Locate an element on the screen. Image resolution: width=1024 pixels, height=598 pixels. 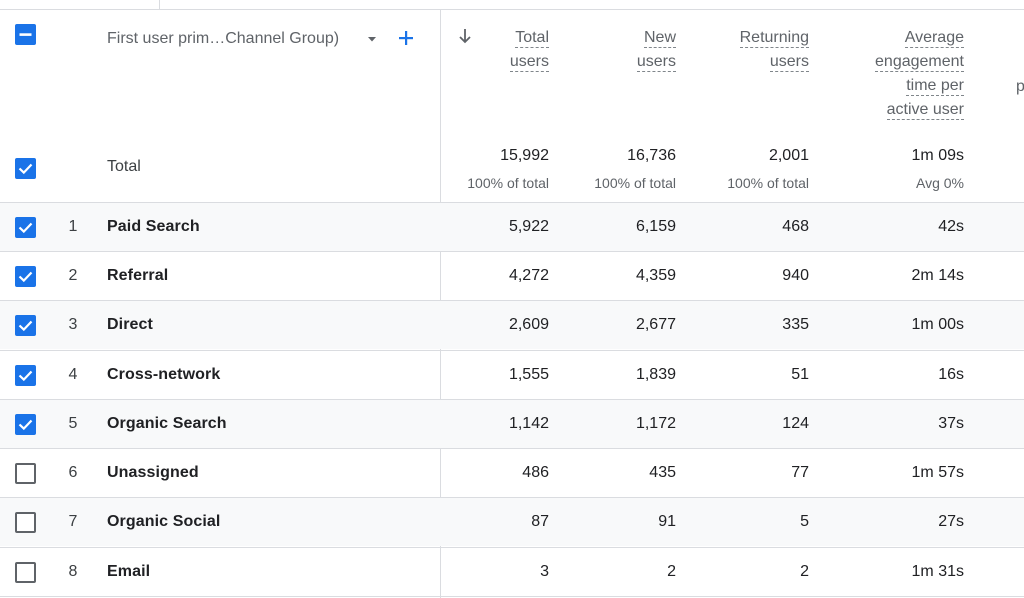
table-row: 8 Email 3 2 2 1m 31s is located at coordinates (512, 571).